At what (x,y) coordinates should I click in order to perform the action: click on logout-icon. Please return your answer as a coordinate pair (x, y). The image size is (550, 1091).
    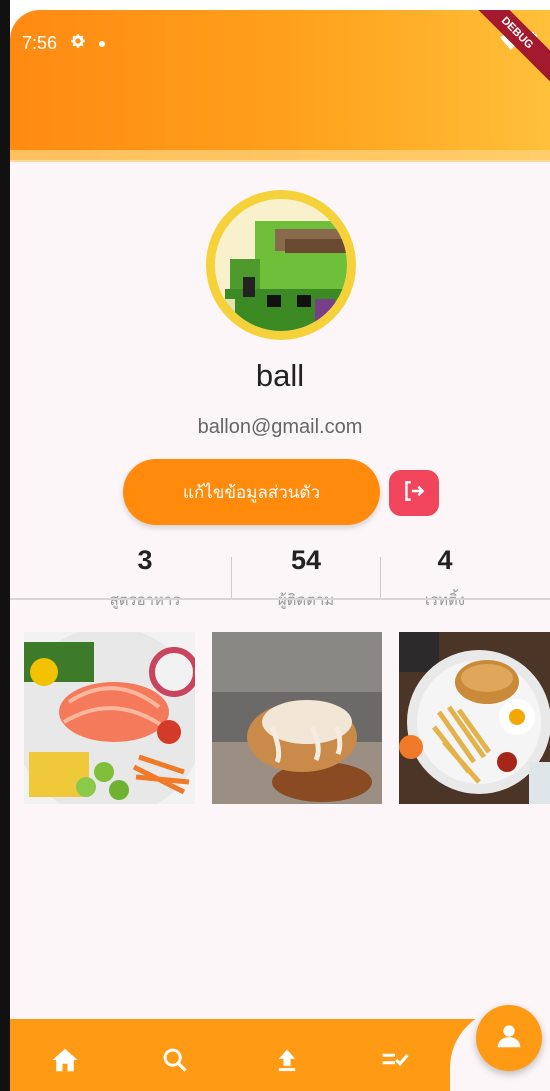
    Looking at the image, I should click on (414, 493).